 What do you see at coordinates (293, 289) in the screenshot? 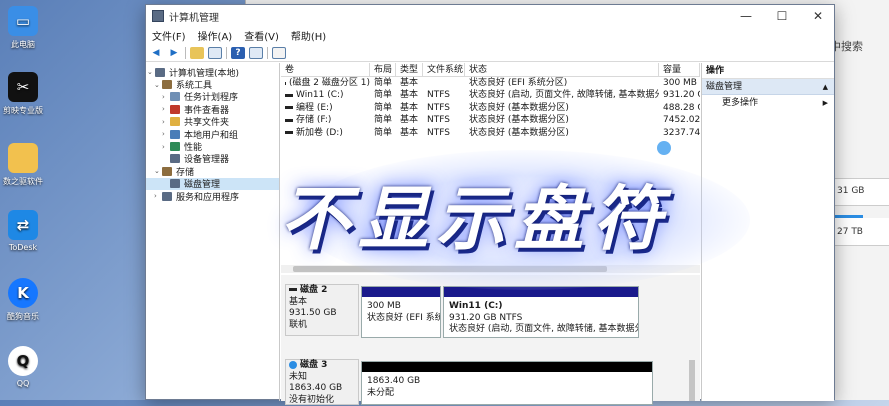
I see `disk-icon` at bounding box center [293, 289].